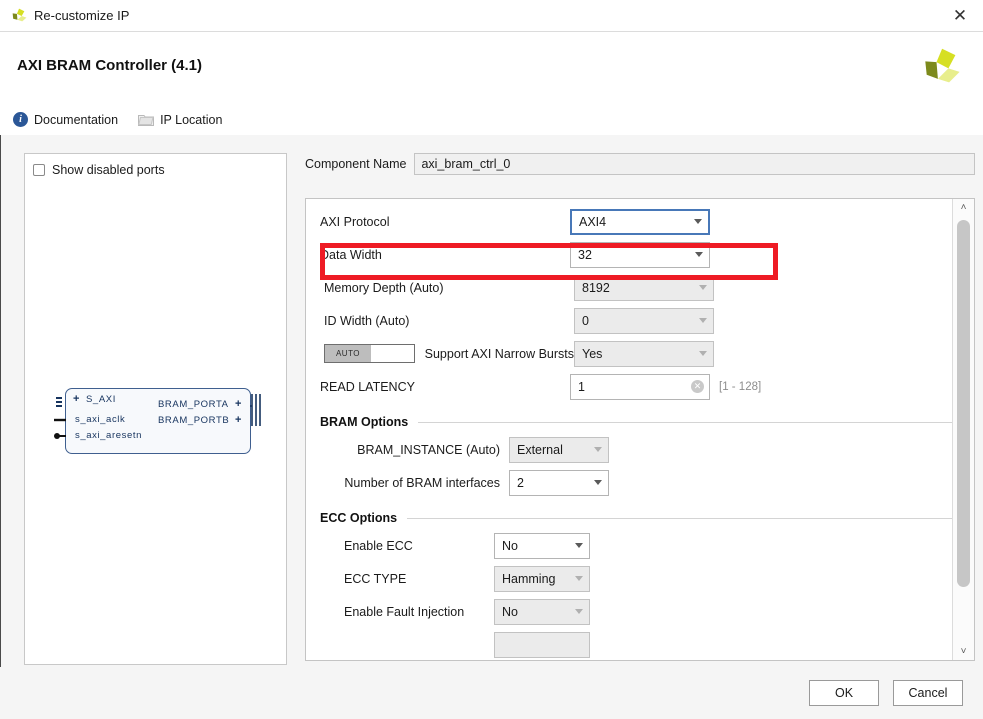  I want to click on port-label-s-axi-aclk: s_axi_aclk, so click(100, 419).